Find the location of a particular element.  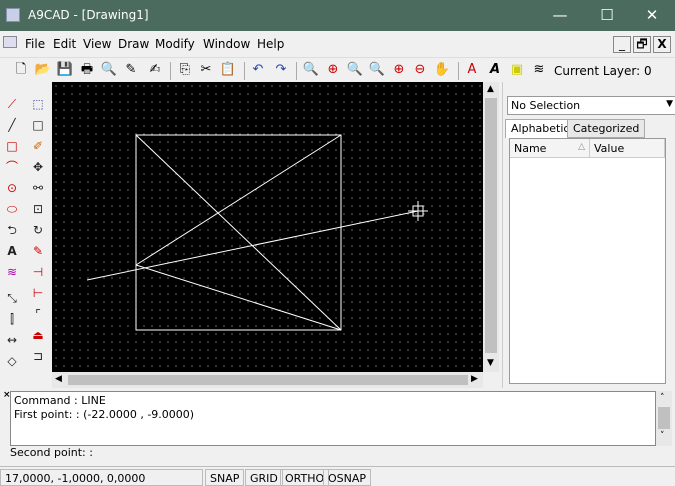

line-icon: ╱ is located at coordinates (12, 125).